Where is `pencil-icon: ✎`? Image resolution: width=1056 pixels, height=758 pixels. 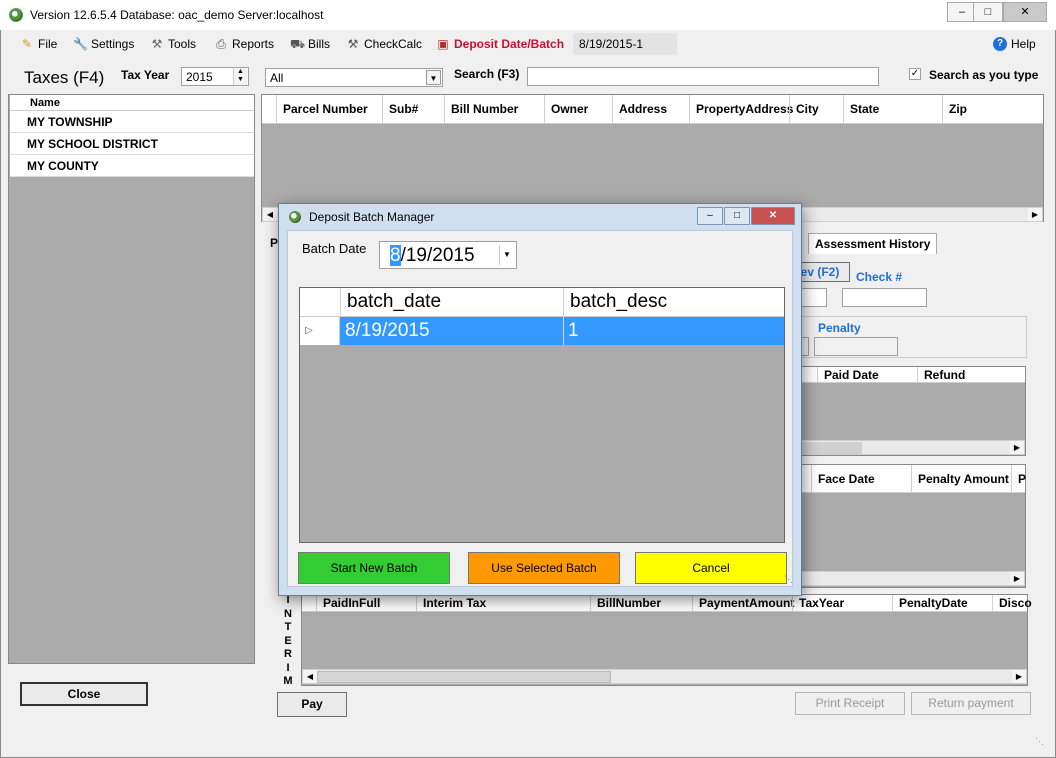
pencil-icon: ✎ is located at coordinates (27, 44).